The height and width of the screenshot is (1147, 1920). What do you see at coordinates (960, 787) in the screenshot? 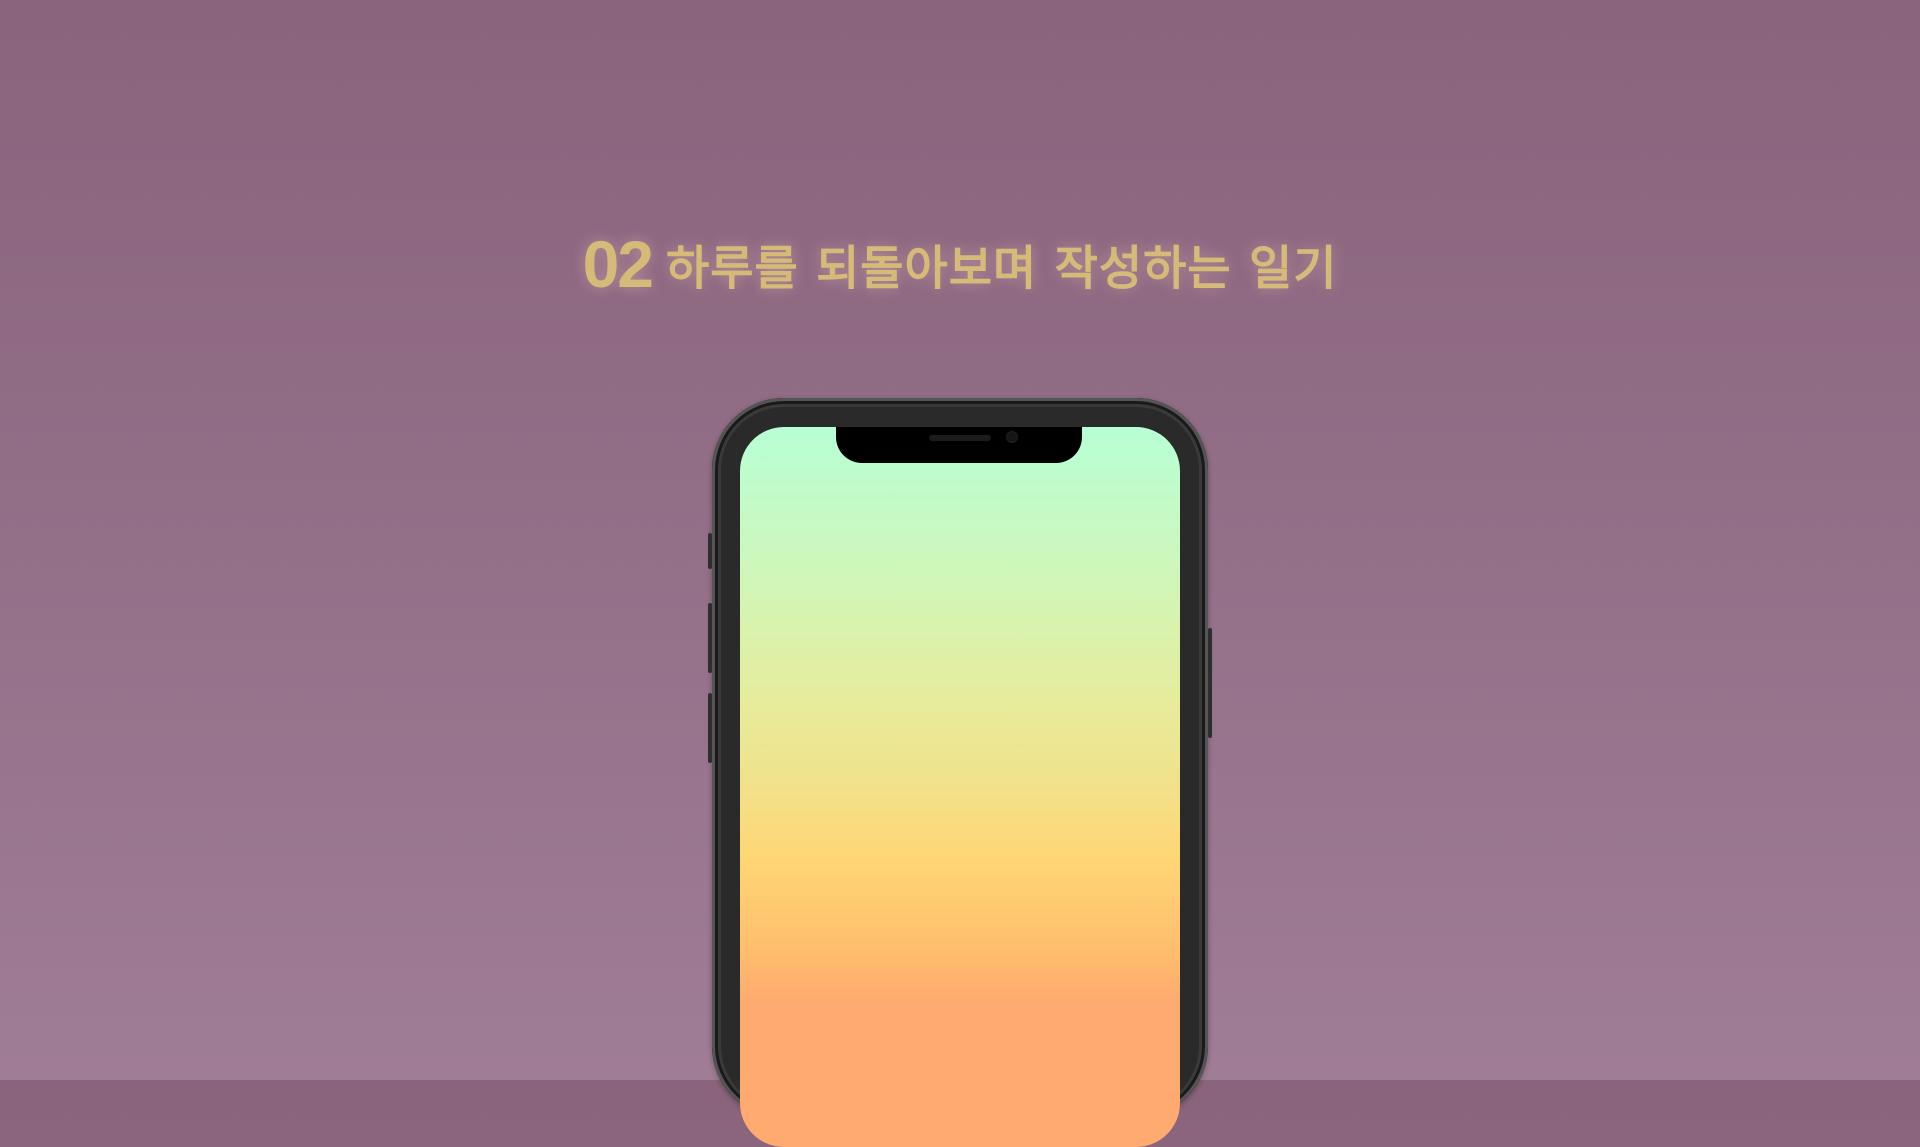
I see `phone-screen` at bounding box center [960, 787].